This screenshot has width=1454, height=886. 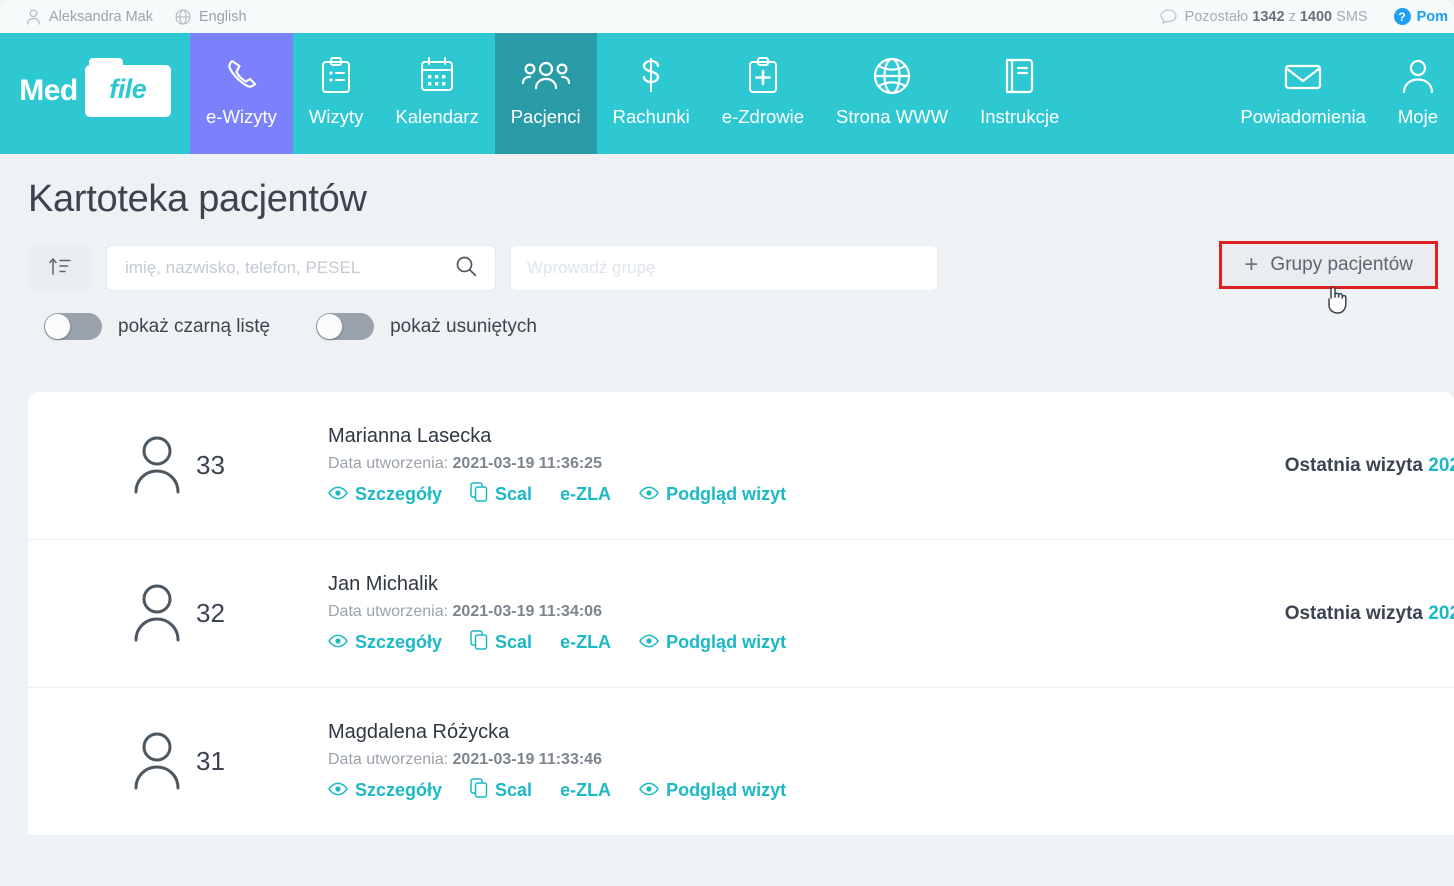 I want to click on nav-label-strona-www: Strona WWW, so click(x=892, y=116).